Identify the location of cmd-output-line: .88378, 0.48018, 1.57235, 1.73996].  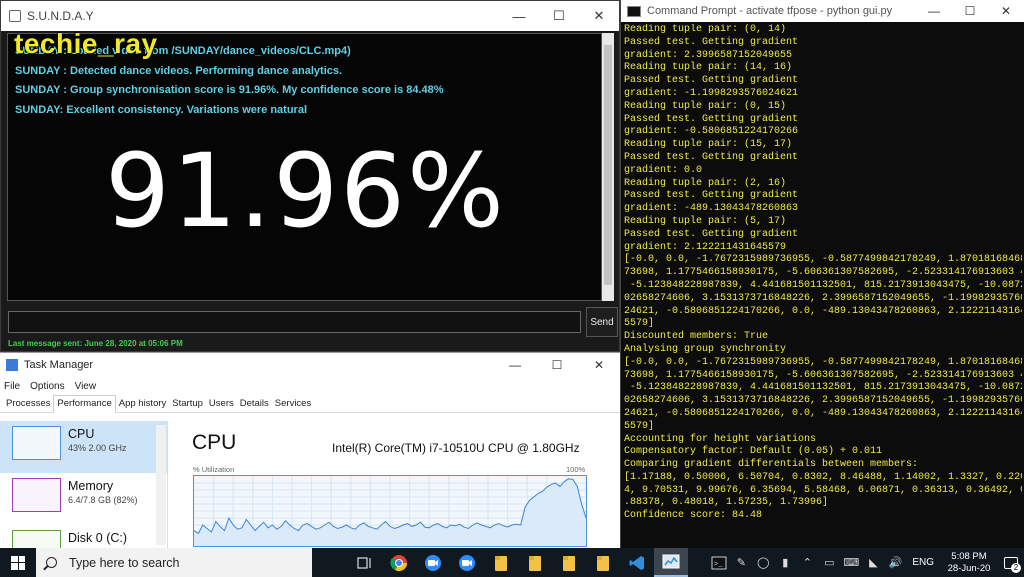
(726, 503).